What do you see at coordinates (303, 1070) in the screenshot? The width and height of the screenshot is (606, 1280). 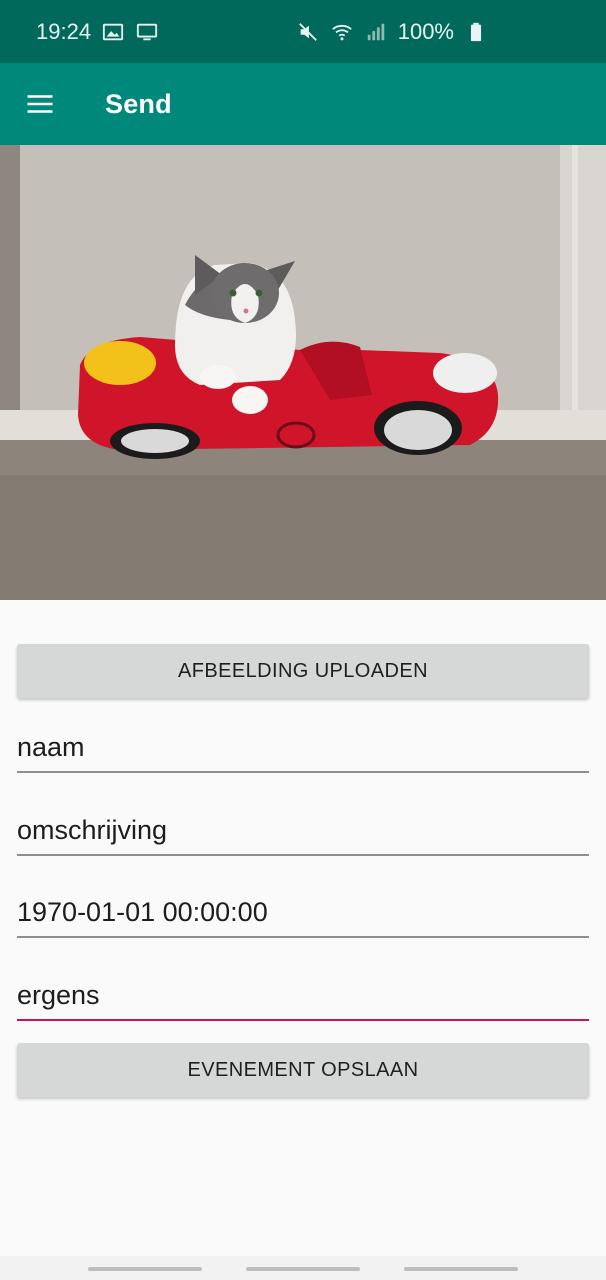 I see `save-event-button: EVENEMENT OPSLAAN` at bounding box center [303, 1070].